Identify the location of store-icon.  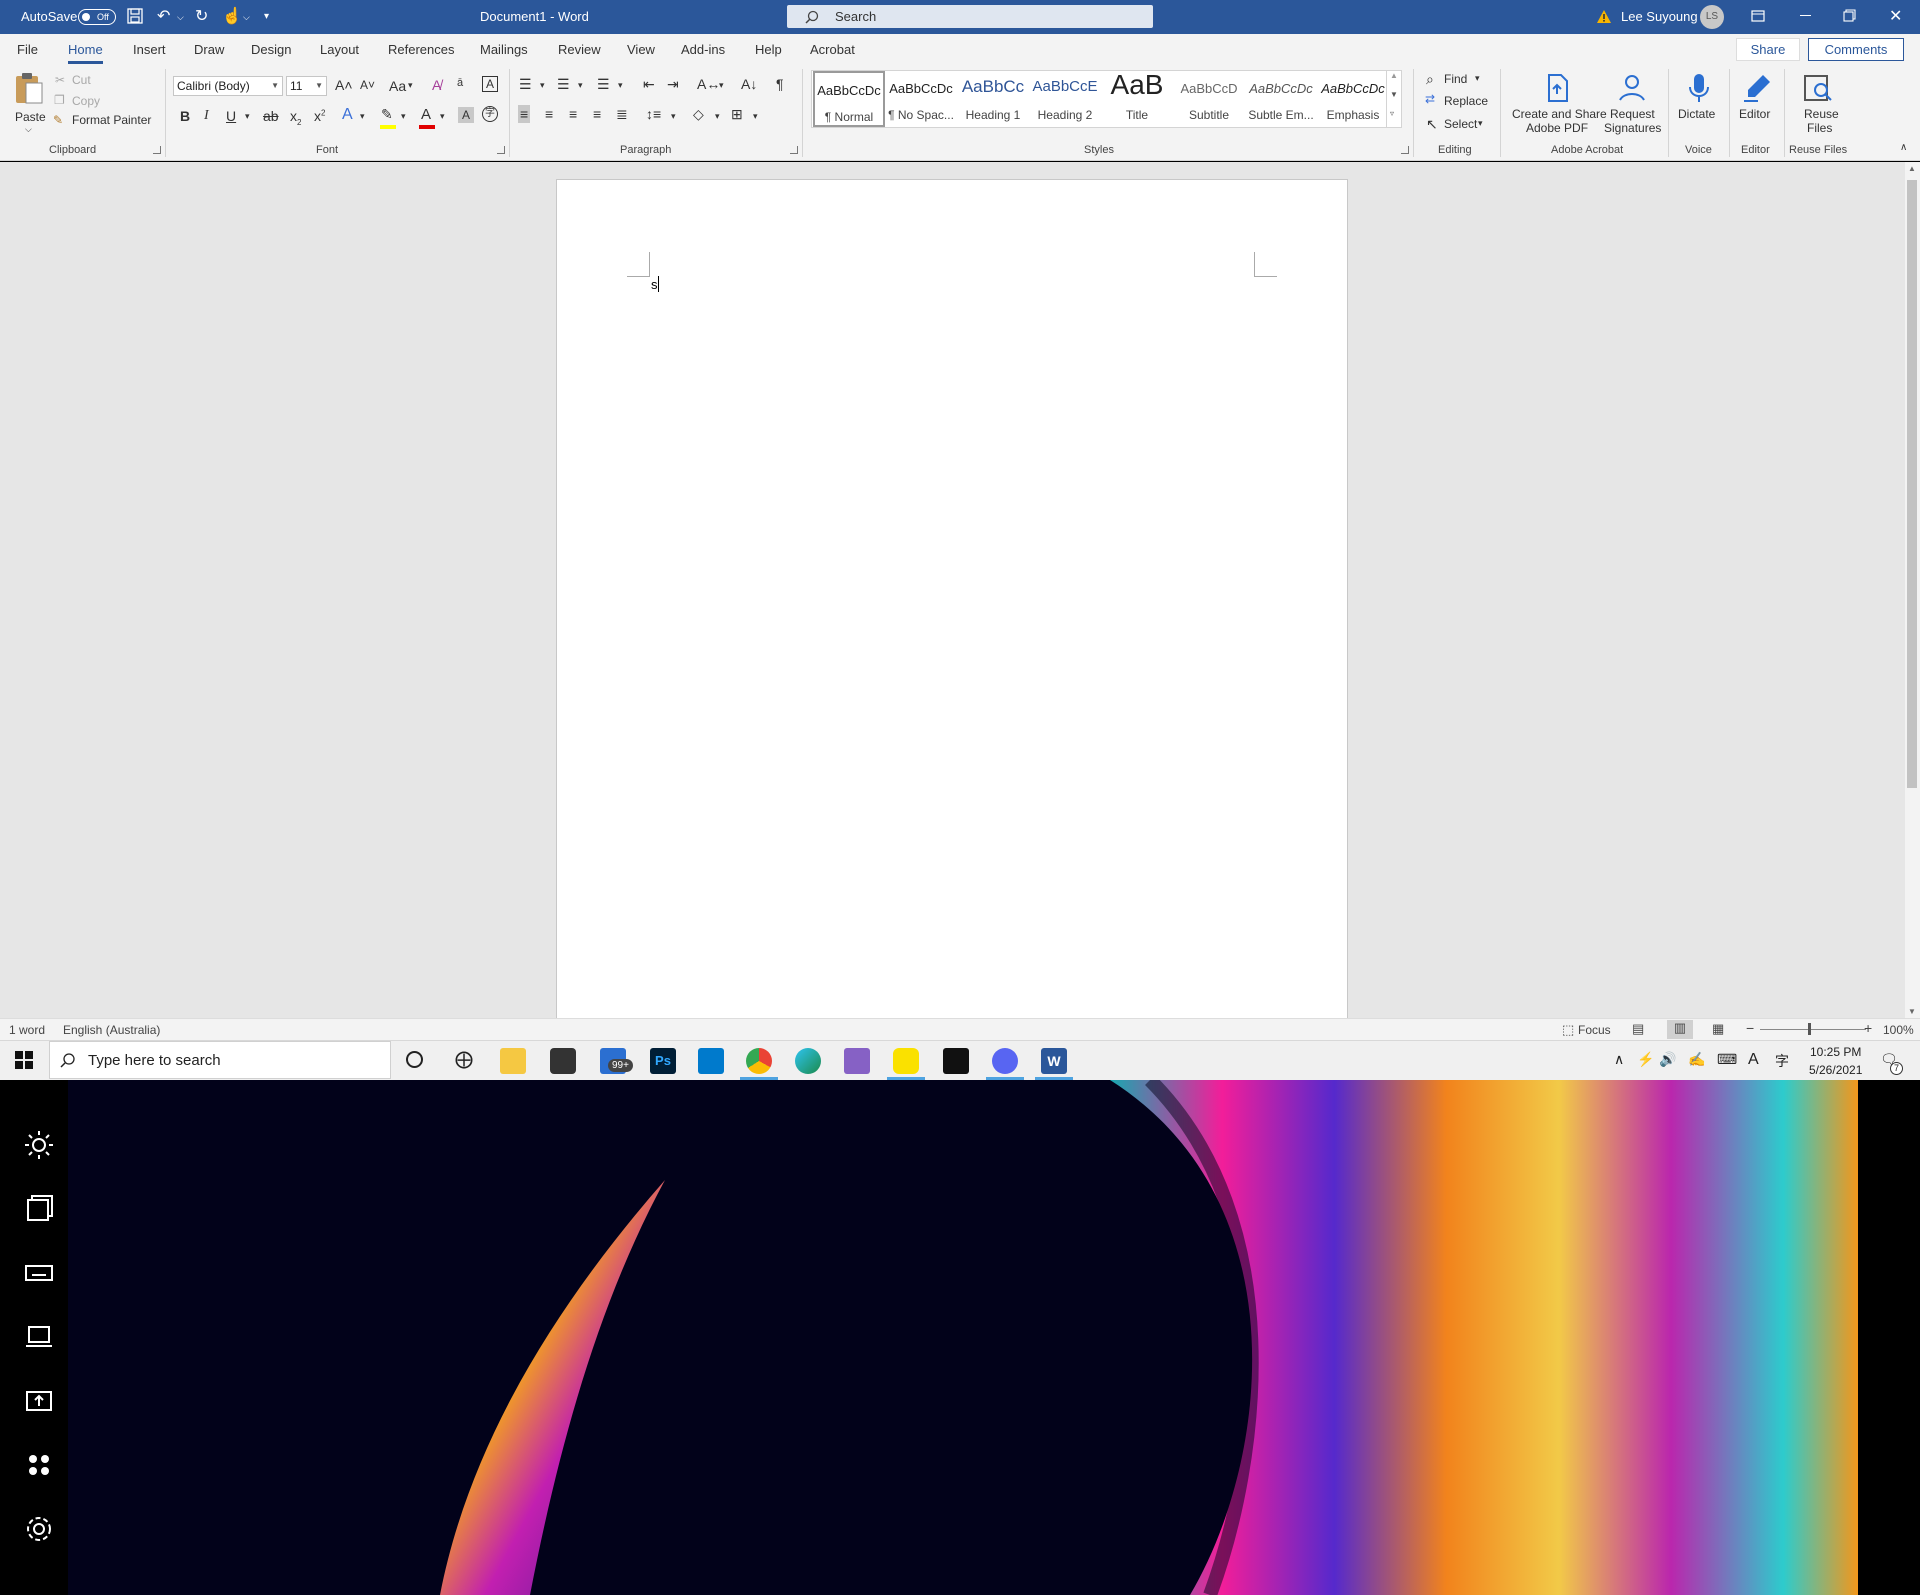
(563, 1061).